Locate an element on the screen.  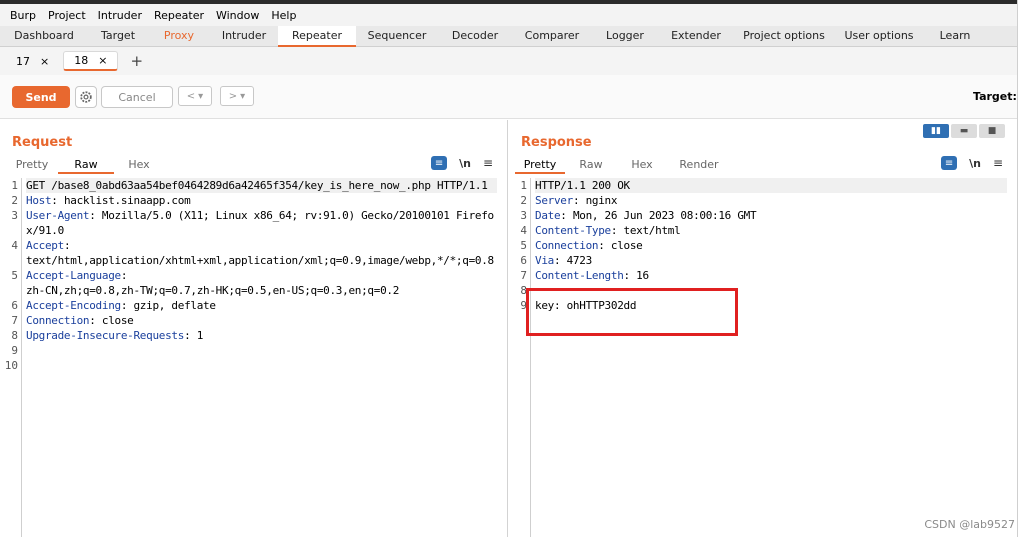
layout-single-icon: ■ is located at coordinates (992, 131).